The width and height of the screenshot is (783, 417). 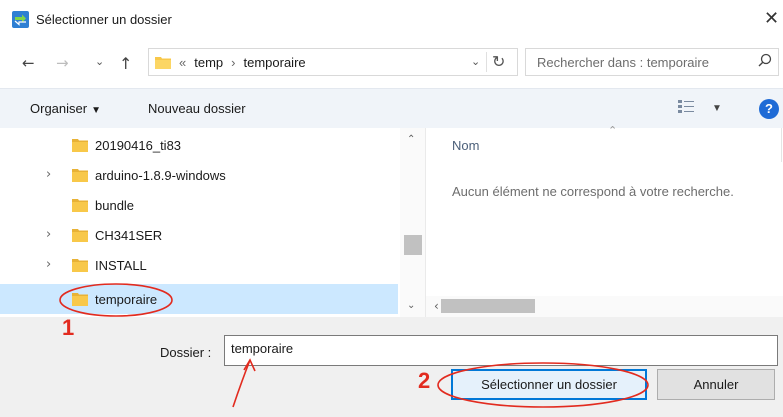 What do you see at coordinates (686, 107) in the screenshot?
I see `view-options-icon` at bounding box center [686, 107].